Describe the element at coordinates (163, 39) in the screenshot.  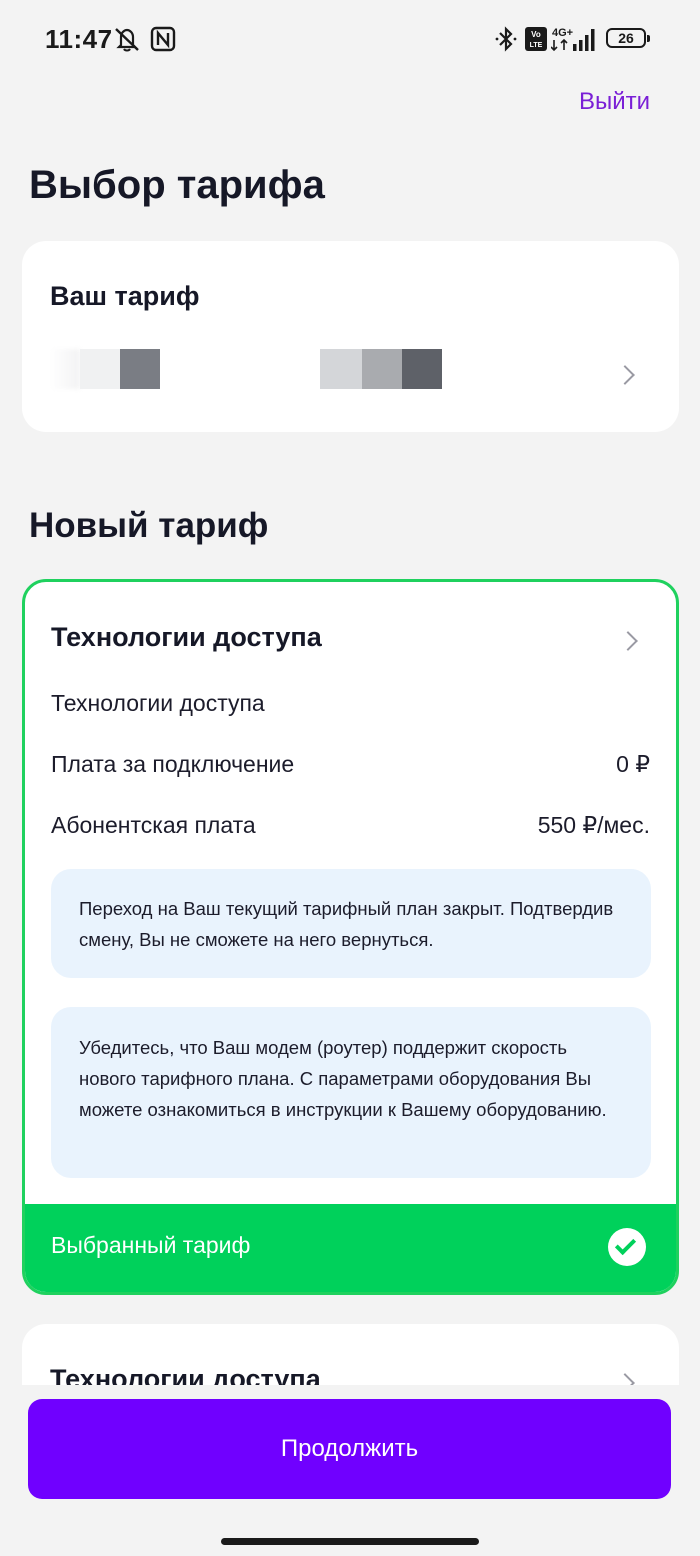
I see `nfc-icon` at that location.